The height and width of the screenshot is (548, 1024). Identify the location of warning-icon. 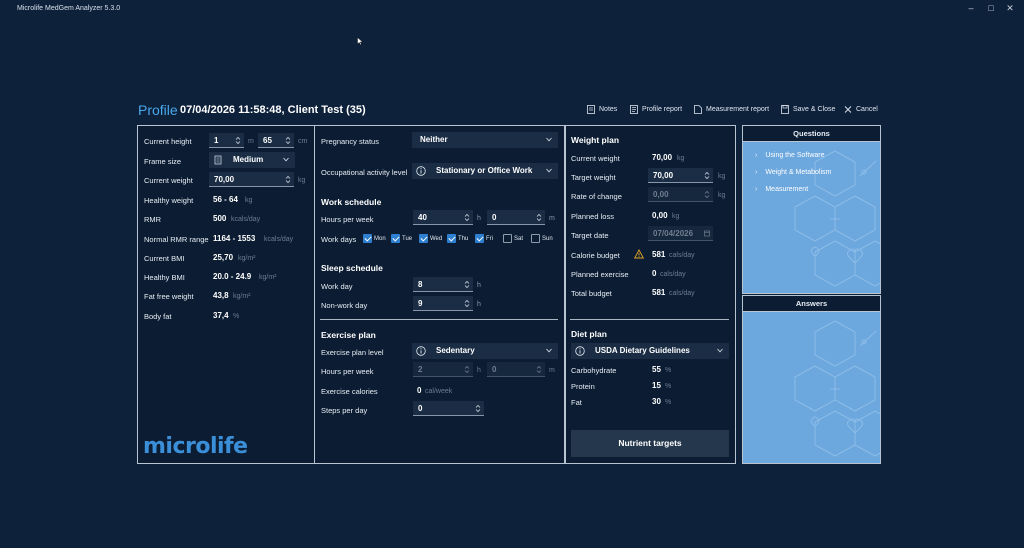
(639, 254).